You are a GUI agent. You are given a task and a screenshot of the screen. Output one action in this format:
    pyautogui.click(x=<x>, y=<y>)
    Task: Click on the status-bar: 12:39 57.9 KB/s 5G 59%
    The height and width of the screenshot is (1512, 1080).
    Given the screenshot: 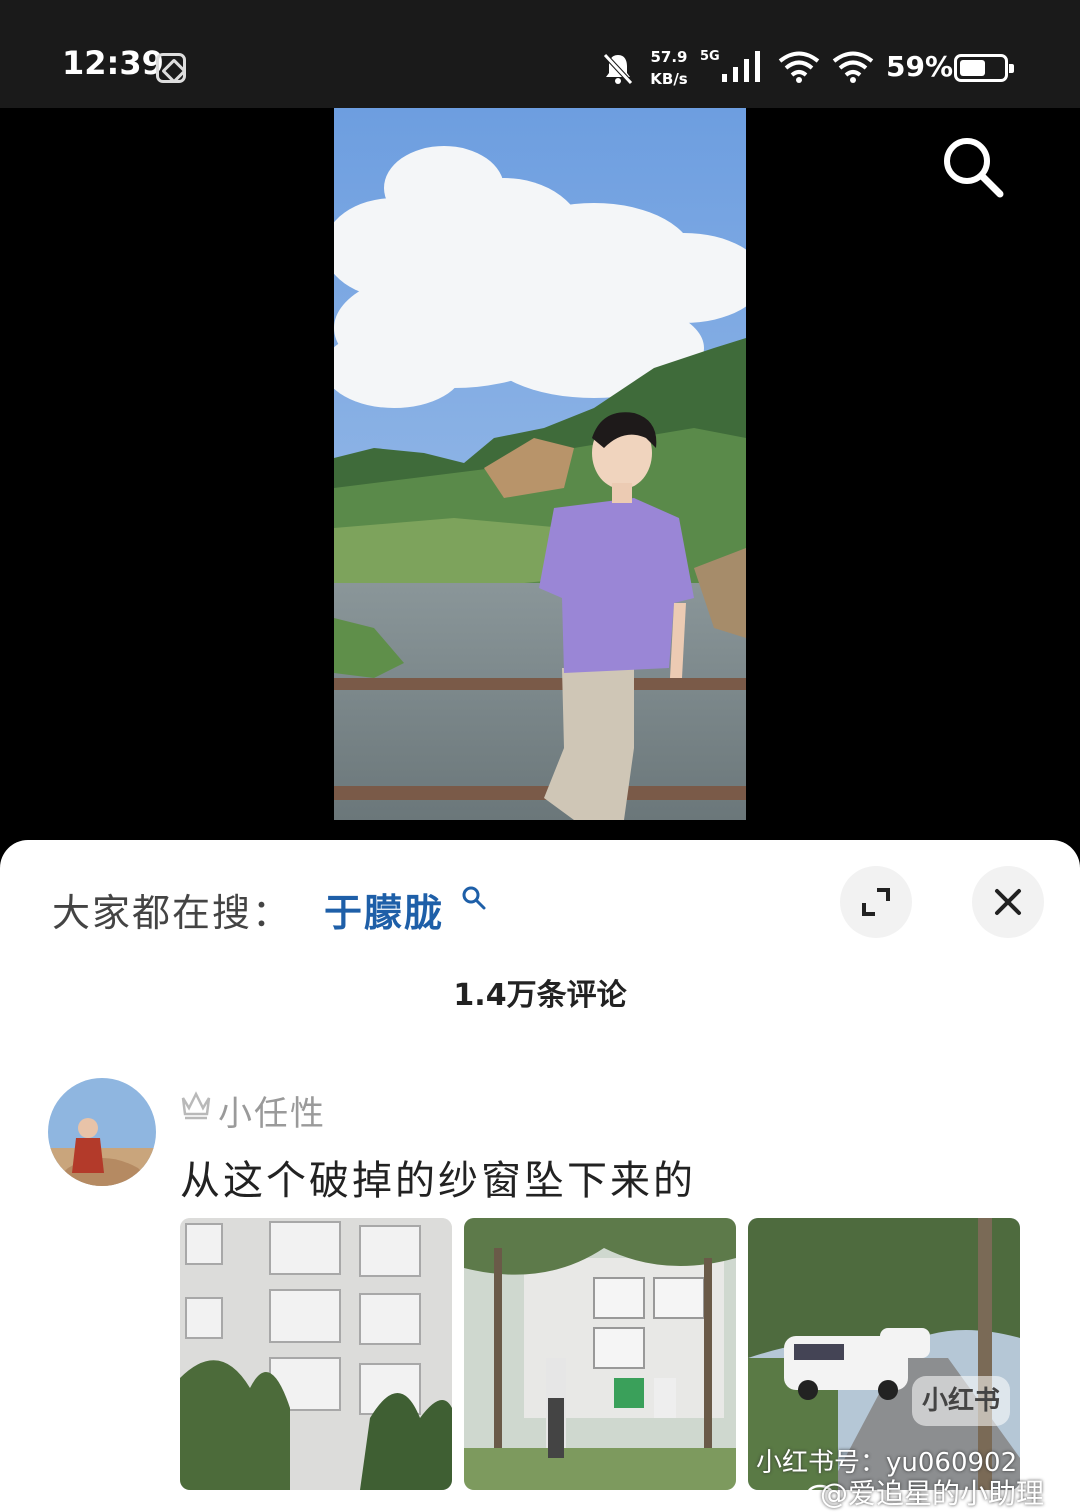 What is the action you would take?
    pyautogui.click(x=540, y=54)
    